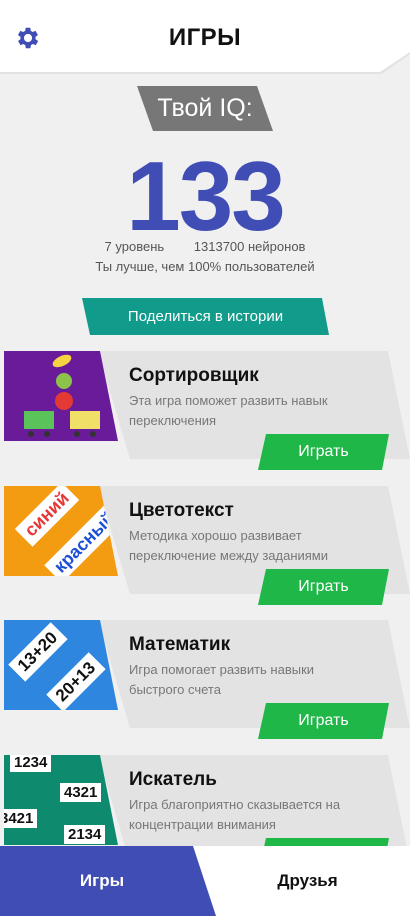  What do you see at coordinates (108, 881) in the screenshot?
I see `tab-games: Игры` at bounding box center [108, 881].